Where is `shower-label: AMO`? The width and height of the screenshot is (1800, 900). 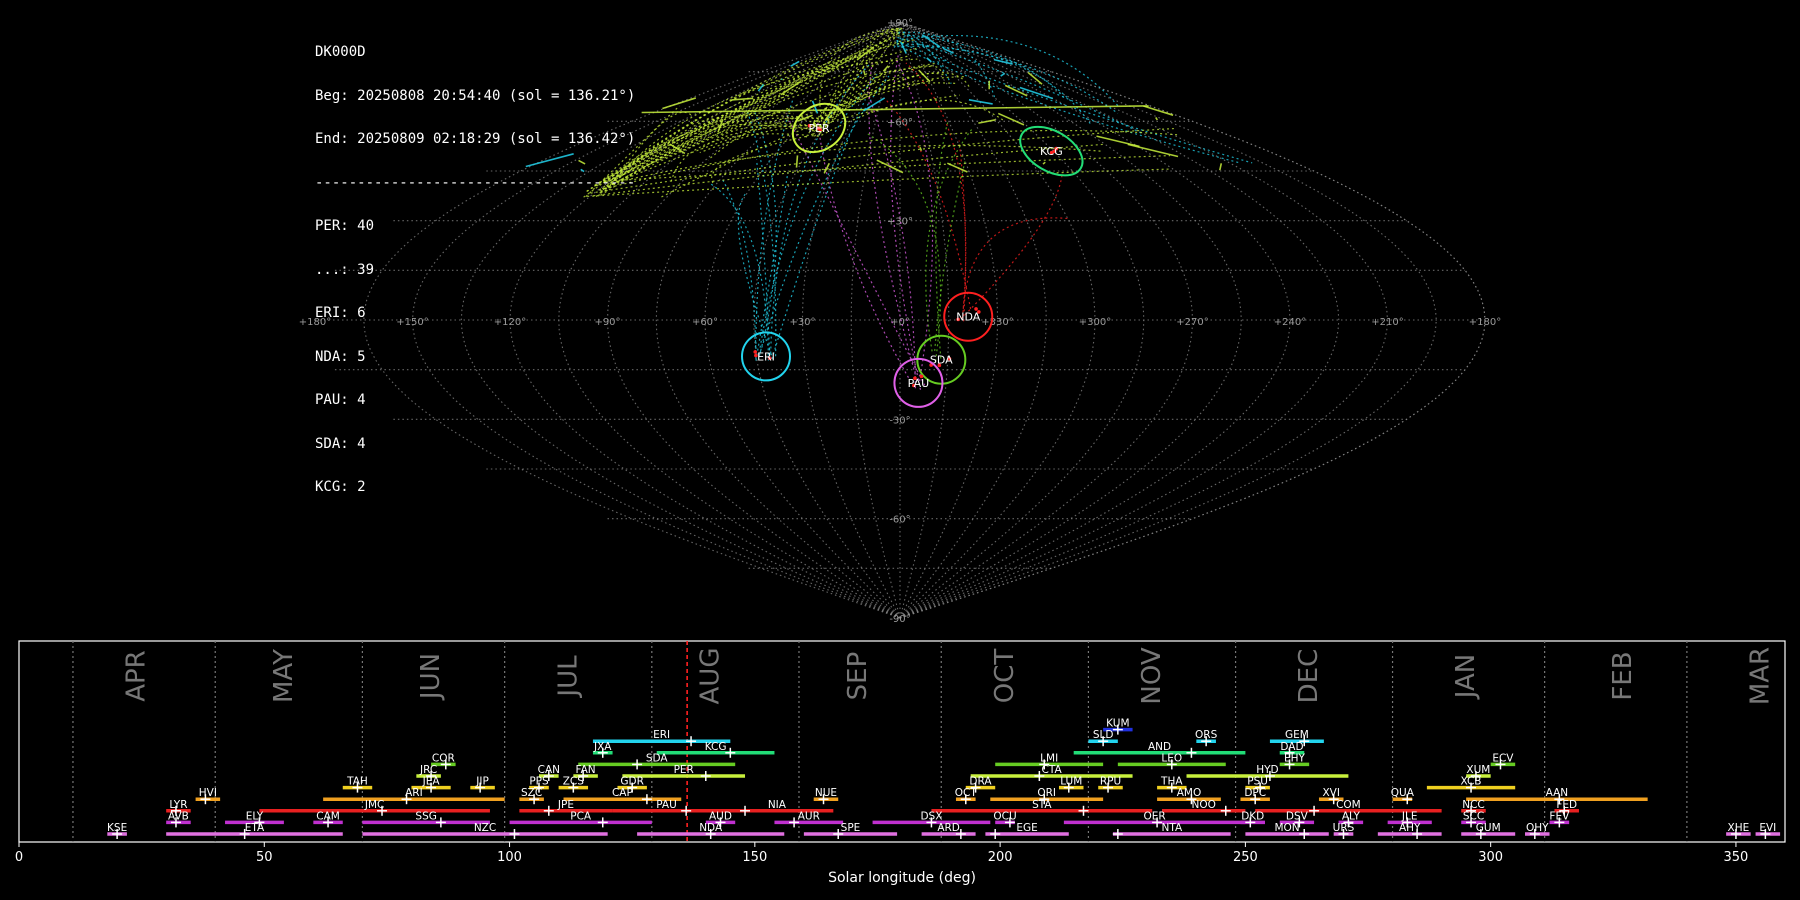
shower-label: AMO is located at coordinates (1189, 793).